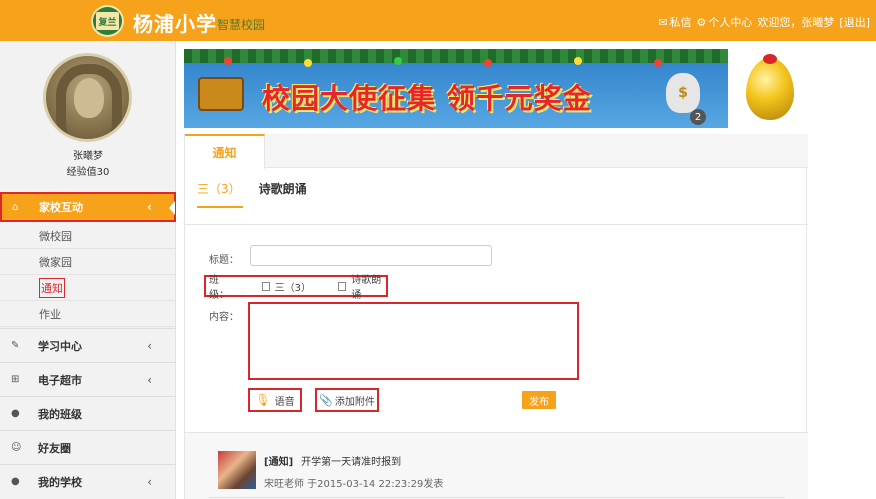 The image size is (876, 499). Describe the element at coordinates (88, 481) in the screenshot. I see `sidebar-item-my-school: ● 我的学校 ‹` at that location.